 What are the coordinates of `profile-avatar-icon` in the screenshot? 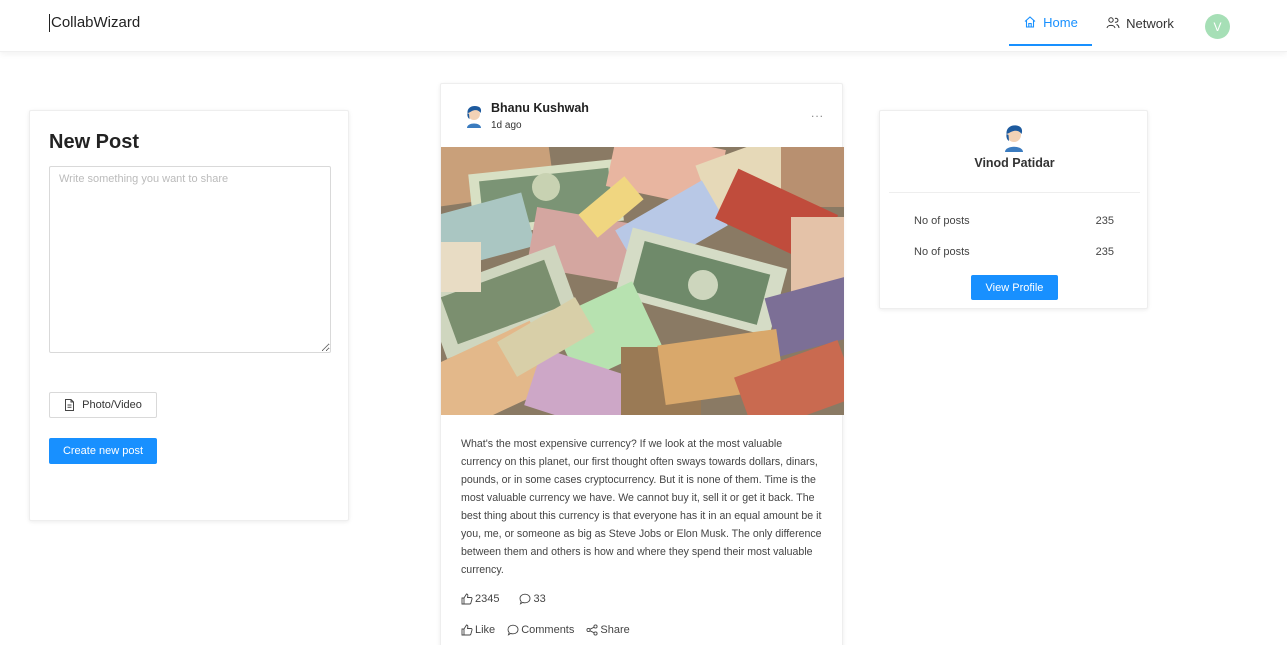 It's located at (1014, 138).